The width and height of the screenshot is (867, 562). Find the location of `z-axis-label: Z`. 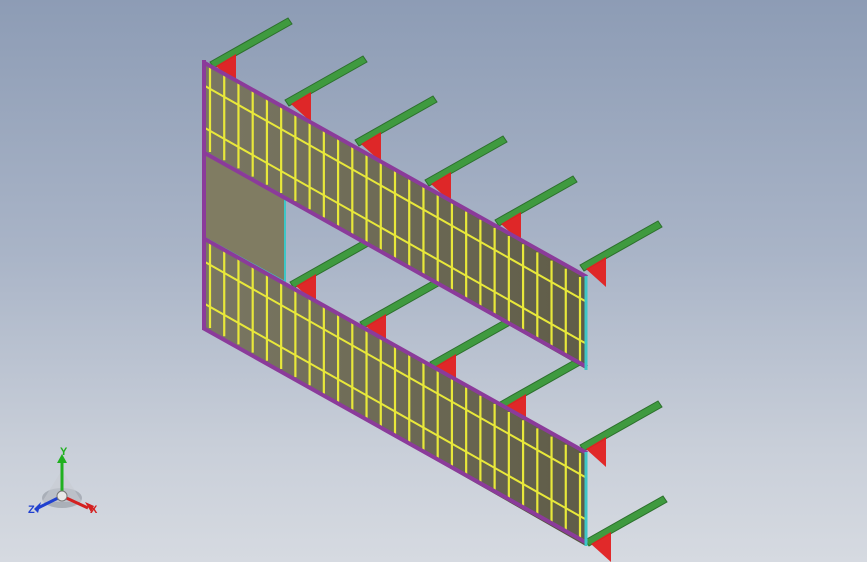

z-axis-label: Z is located at coordinates (31, 510).